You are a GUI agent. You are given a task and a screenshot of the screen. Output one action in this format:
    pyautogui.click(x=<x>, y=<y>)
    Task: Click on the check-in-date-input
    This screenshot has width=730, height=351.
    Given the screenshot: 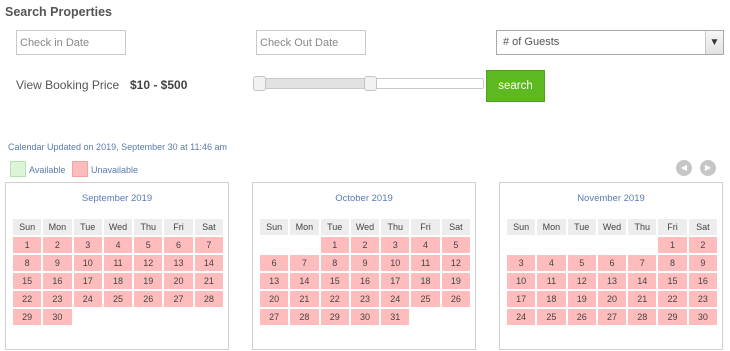 What is the action you would take?
    pyautogui.click(x=71, y=42)
    